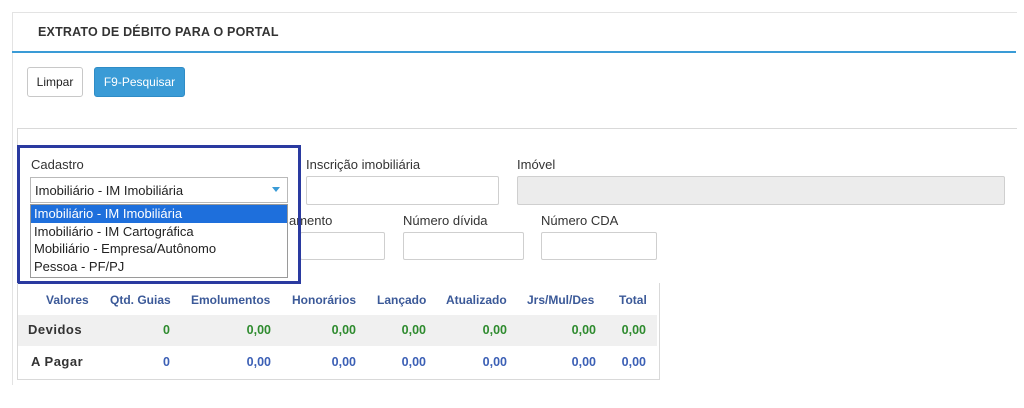 Image resolution: width=1024 pixels, height=408 pixels. Describe the element at coordinates (580, 220) in the screenshot. I see `numero-cda-label: Número CDA` at that location.